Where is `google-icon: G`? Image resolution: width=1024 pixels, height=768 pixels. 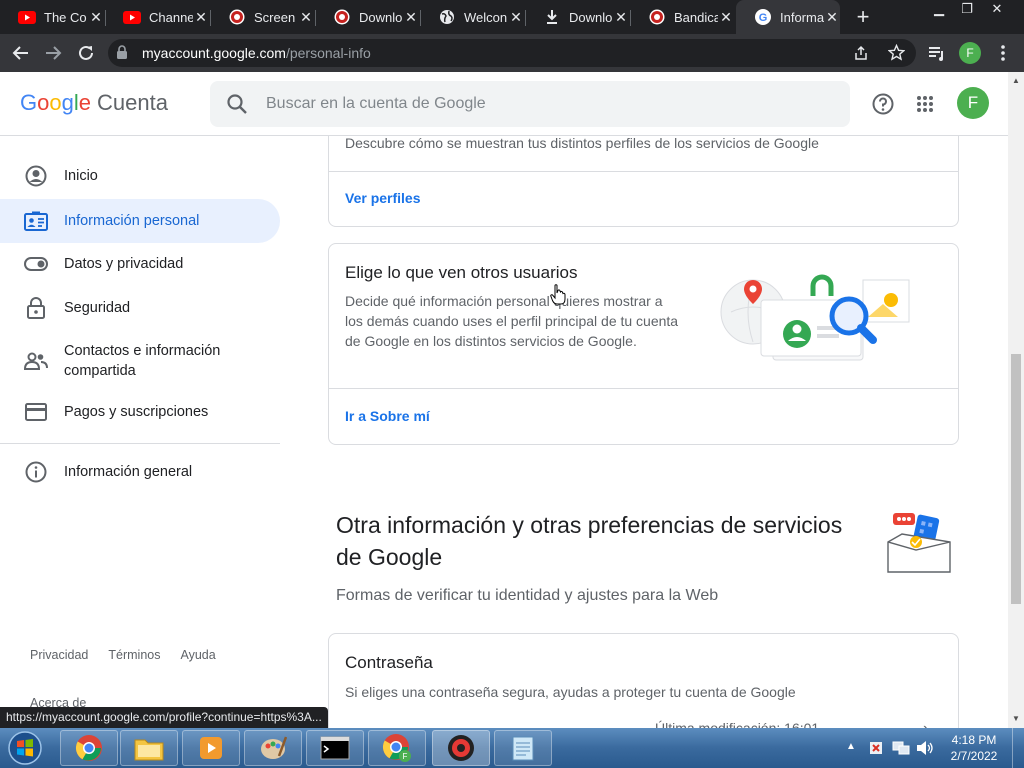
google-icon: G is located at coordinates (763, 17).